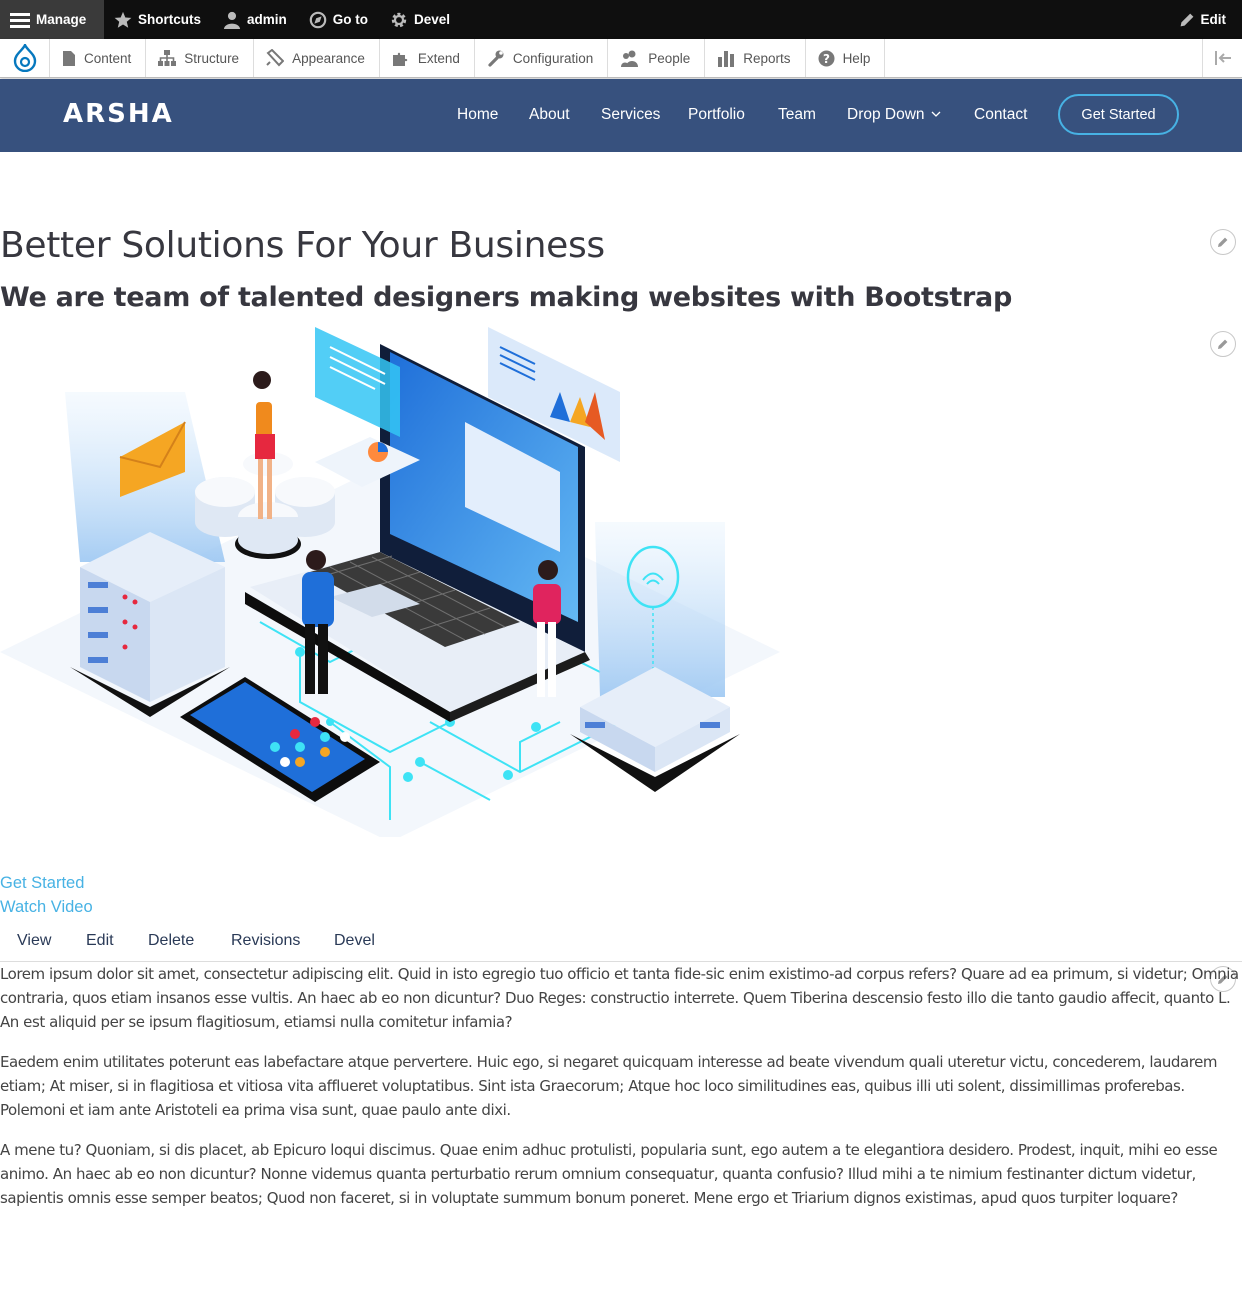 The image size is (1242, 1289). I want to click on user-button: admin, so click(256, 19).